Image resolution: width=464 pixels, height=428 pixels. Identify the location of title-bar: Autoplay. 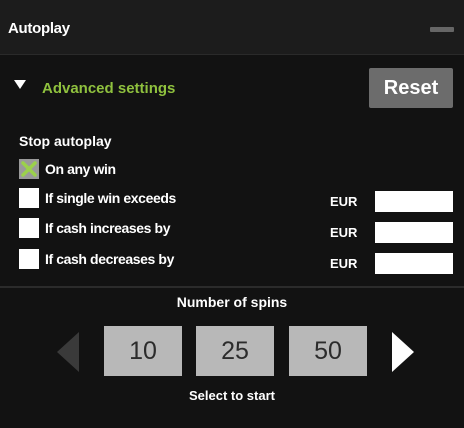
(232, 27).